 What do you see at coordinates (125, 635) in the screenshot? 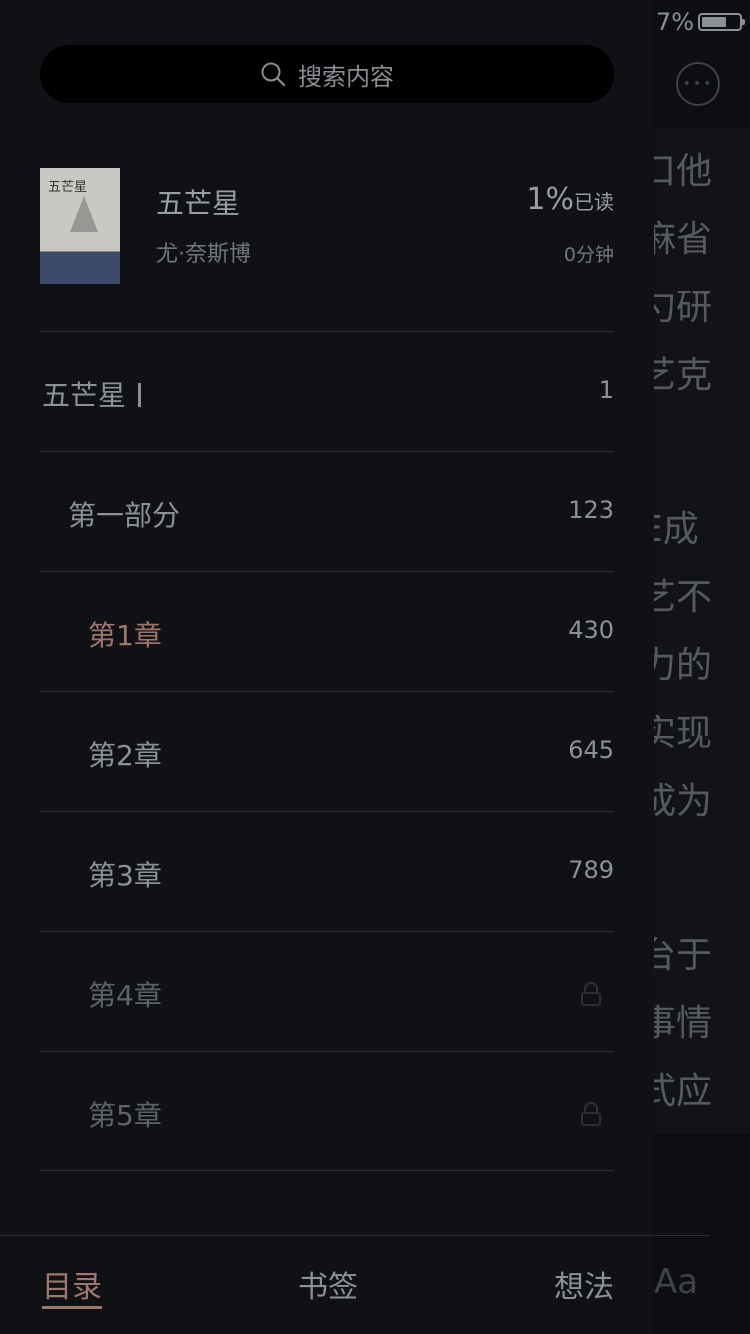
I see `toc-item-label: 第1章` at bounding box center [125, 635].